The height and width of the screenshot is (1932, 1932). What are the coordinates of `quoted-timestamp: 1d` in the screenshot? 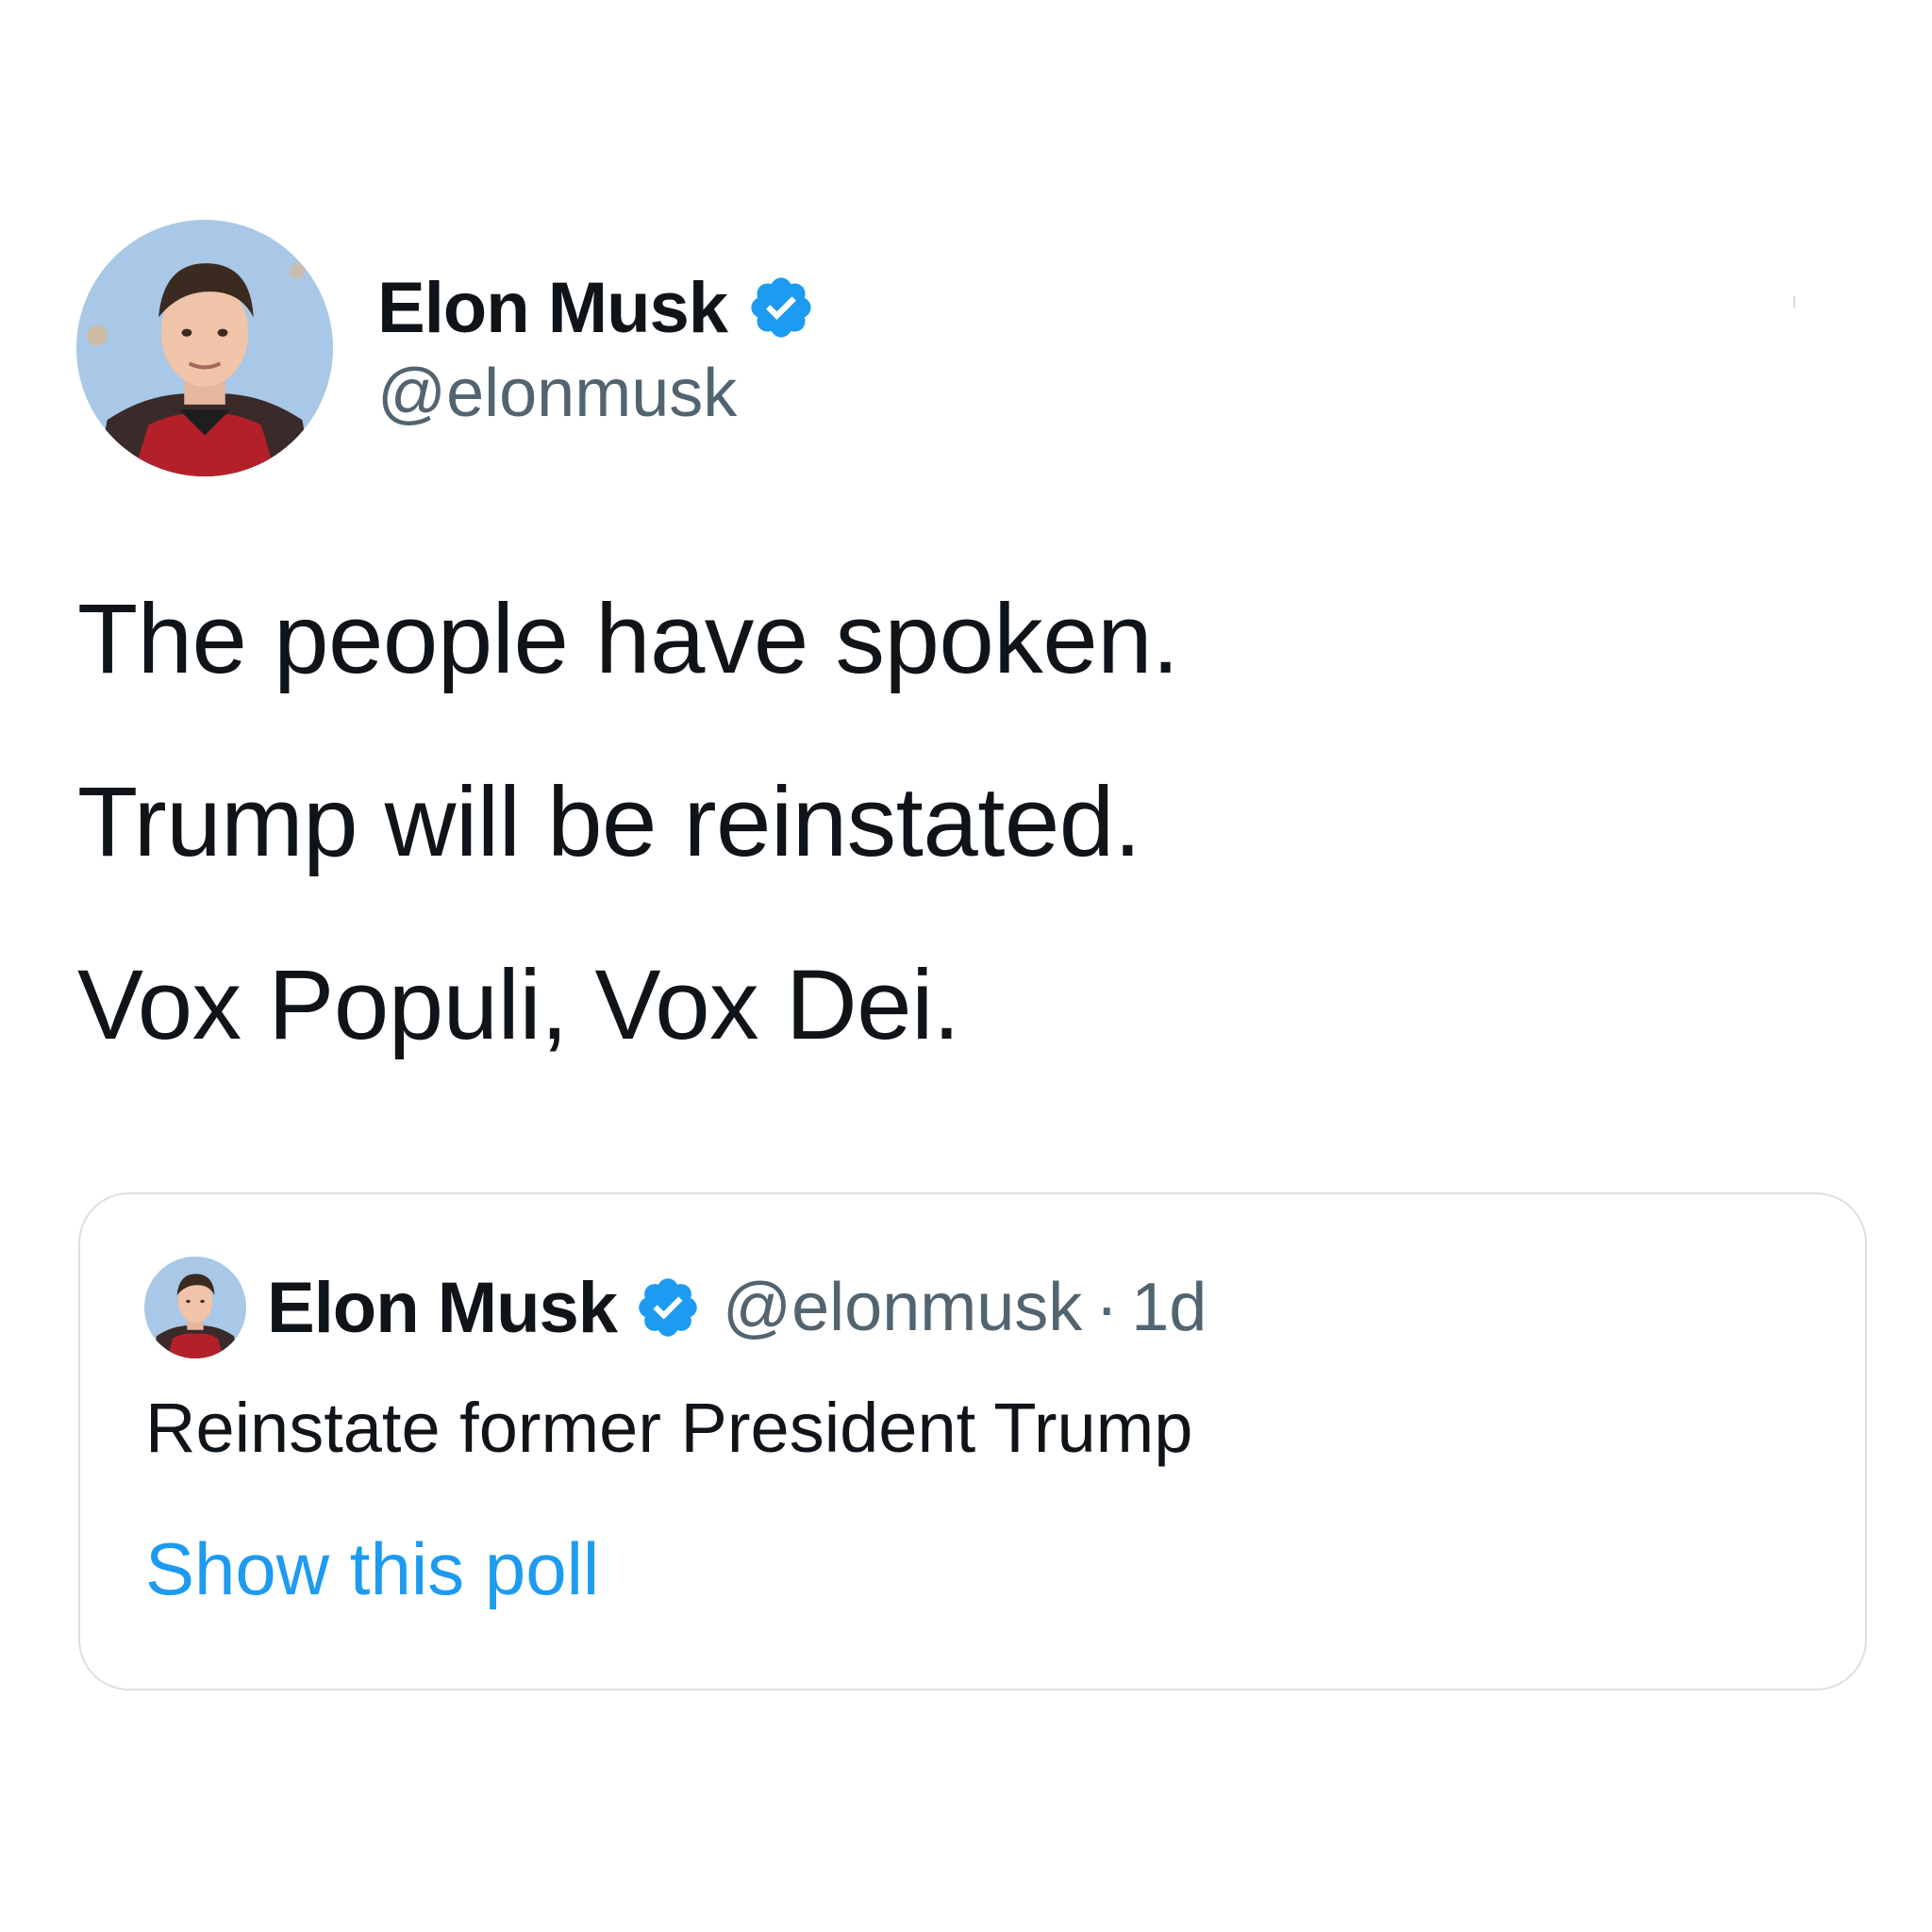 It's located at (1169, 1307).